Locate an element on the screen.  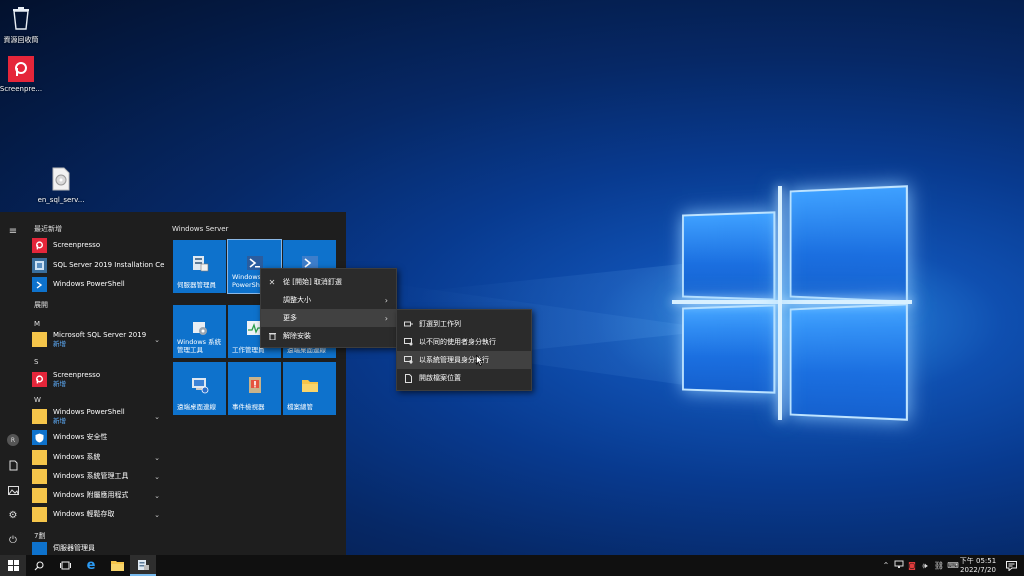
start-rail: ≡ R ⚙ ⏻ is located at coordinates (13, 383).